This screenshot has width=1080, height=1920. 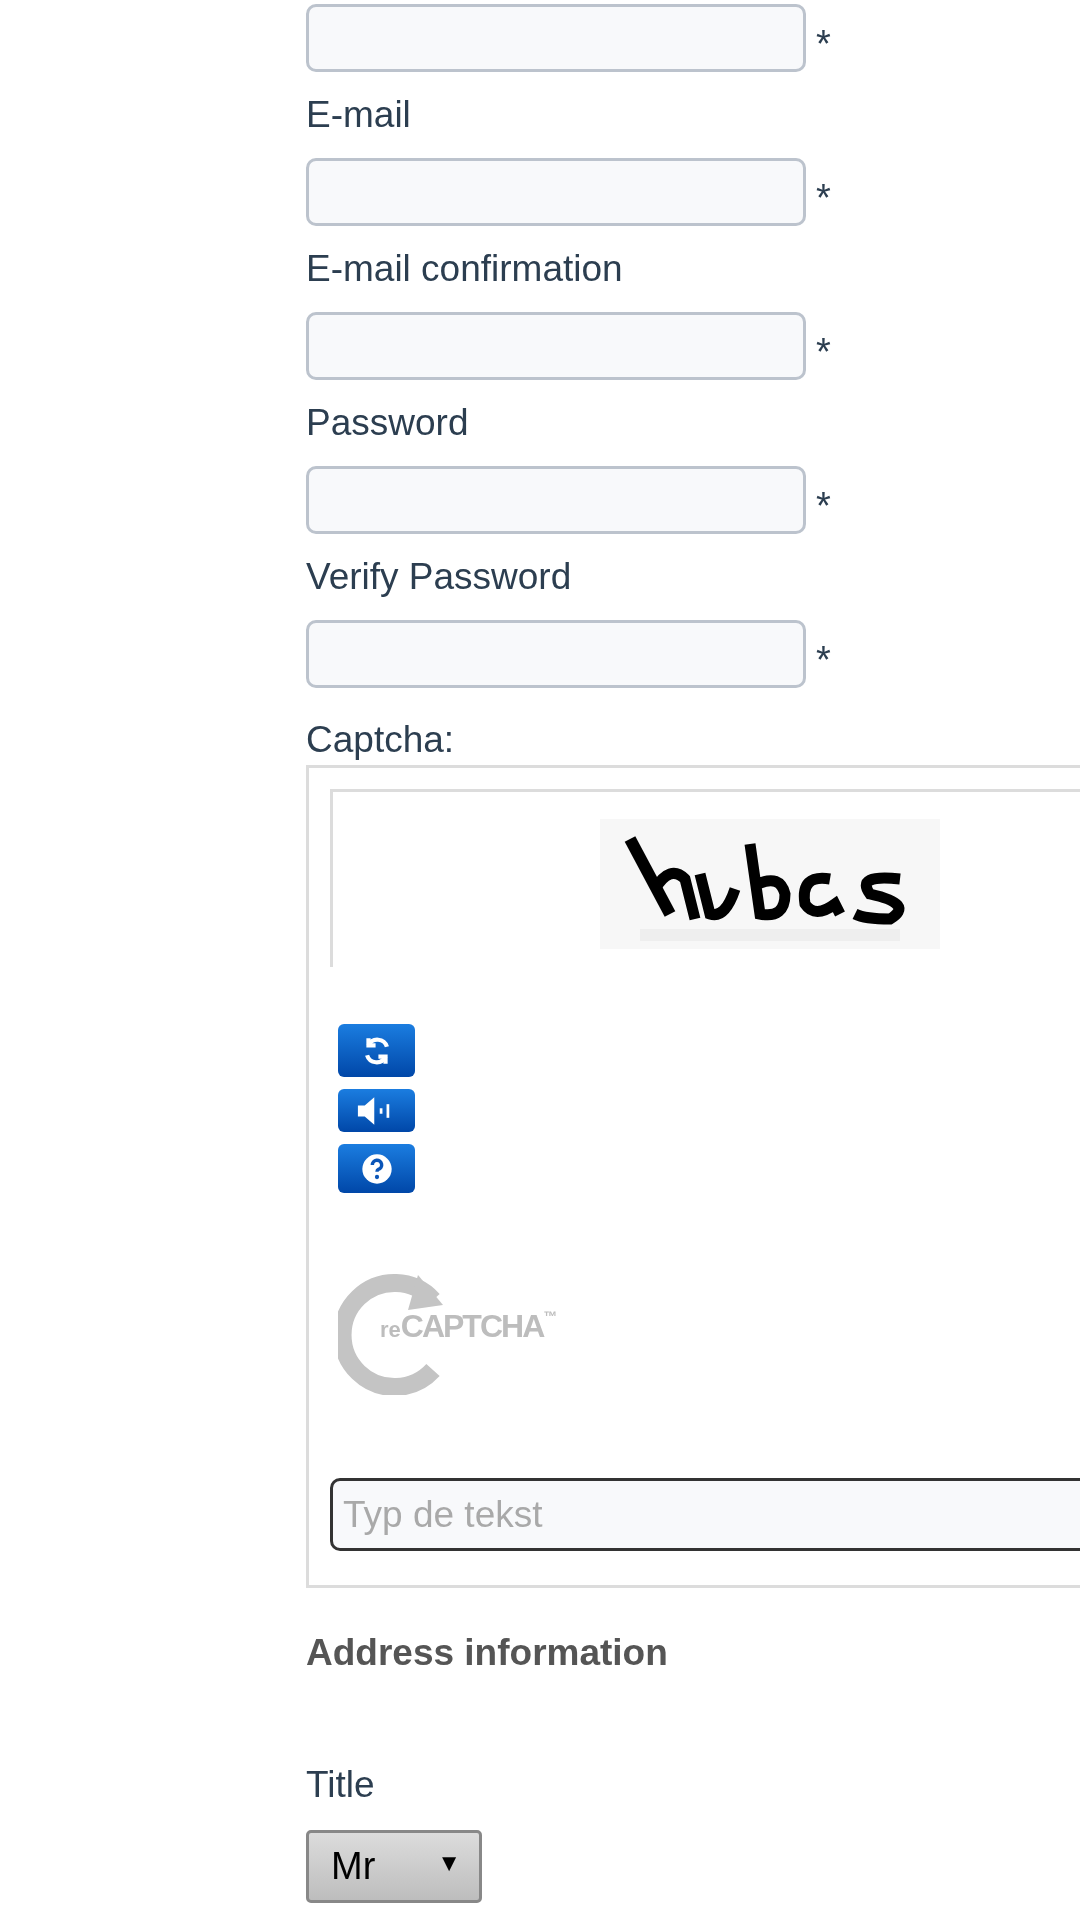 What do you see at coordinates (449, 1862) in the screenshot?
I see `caret-icon: ▼` at bounding box center [449, 1862].